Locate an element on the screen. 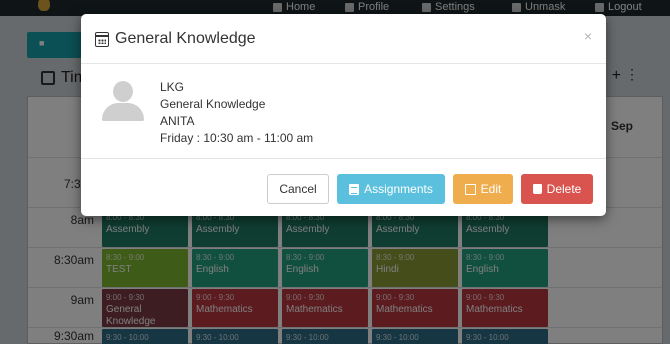  modal-footer: Cancel Assignments Edit Delete is located at coordinates (343, 187).